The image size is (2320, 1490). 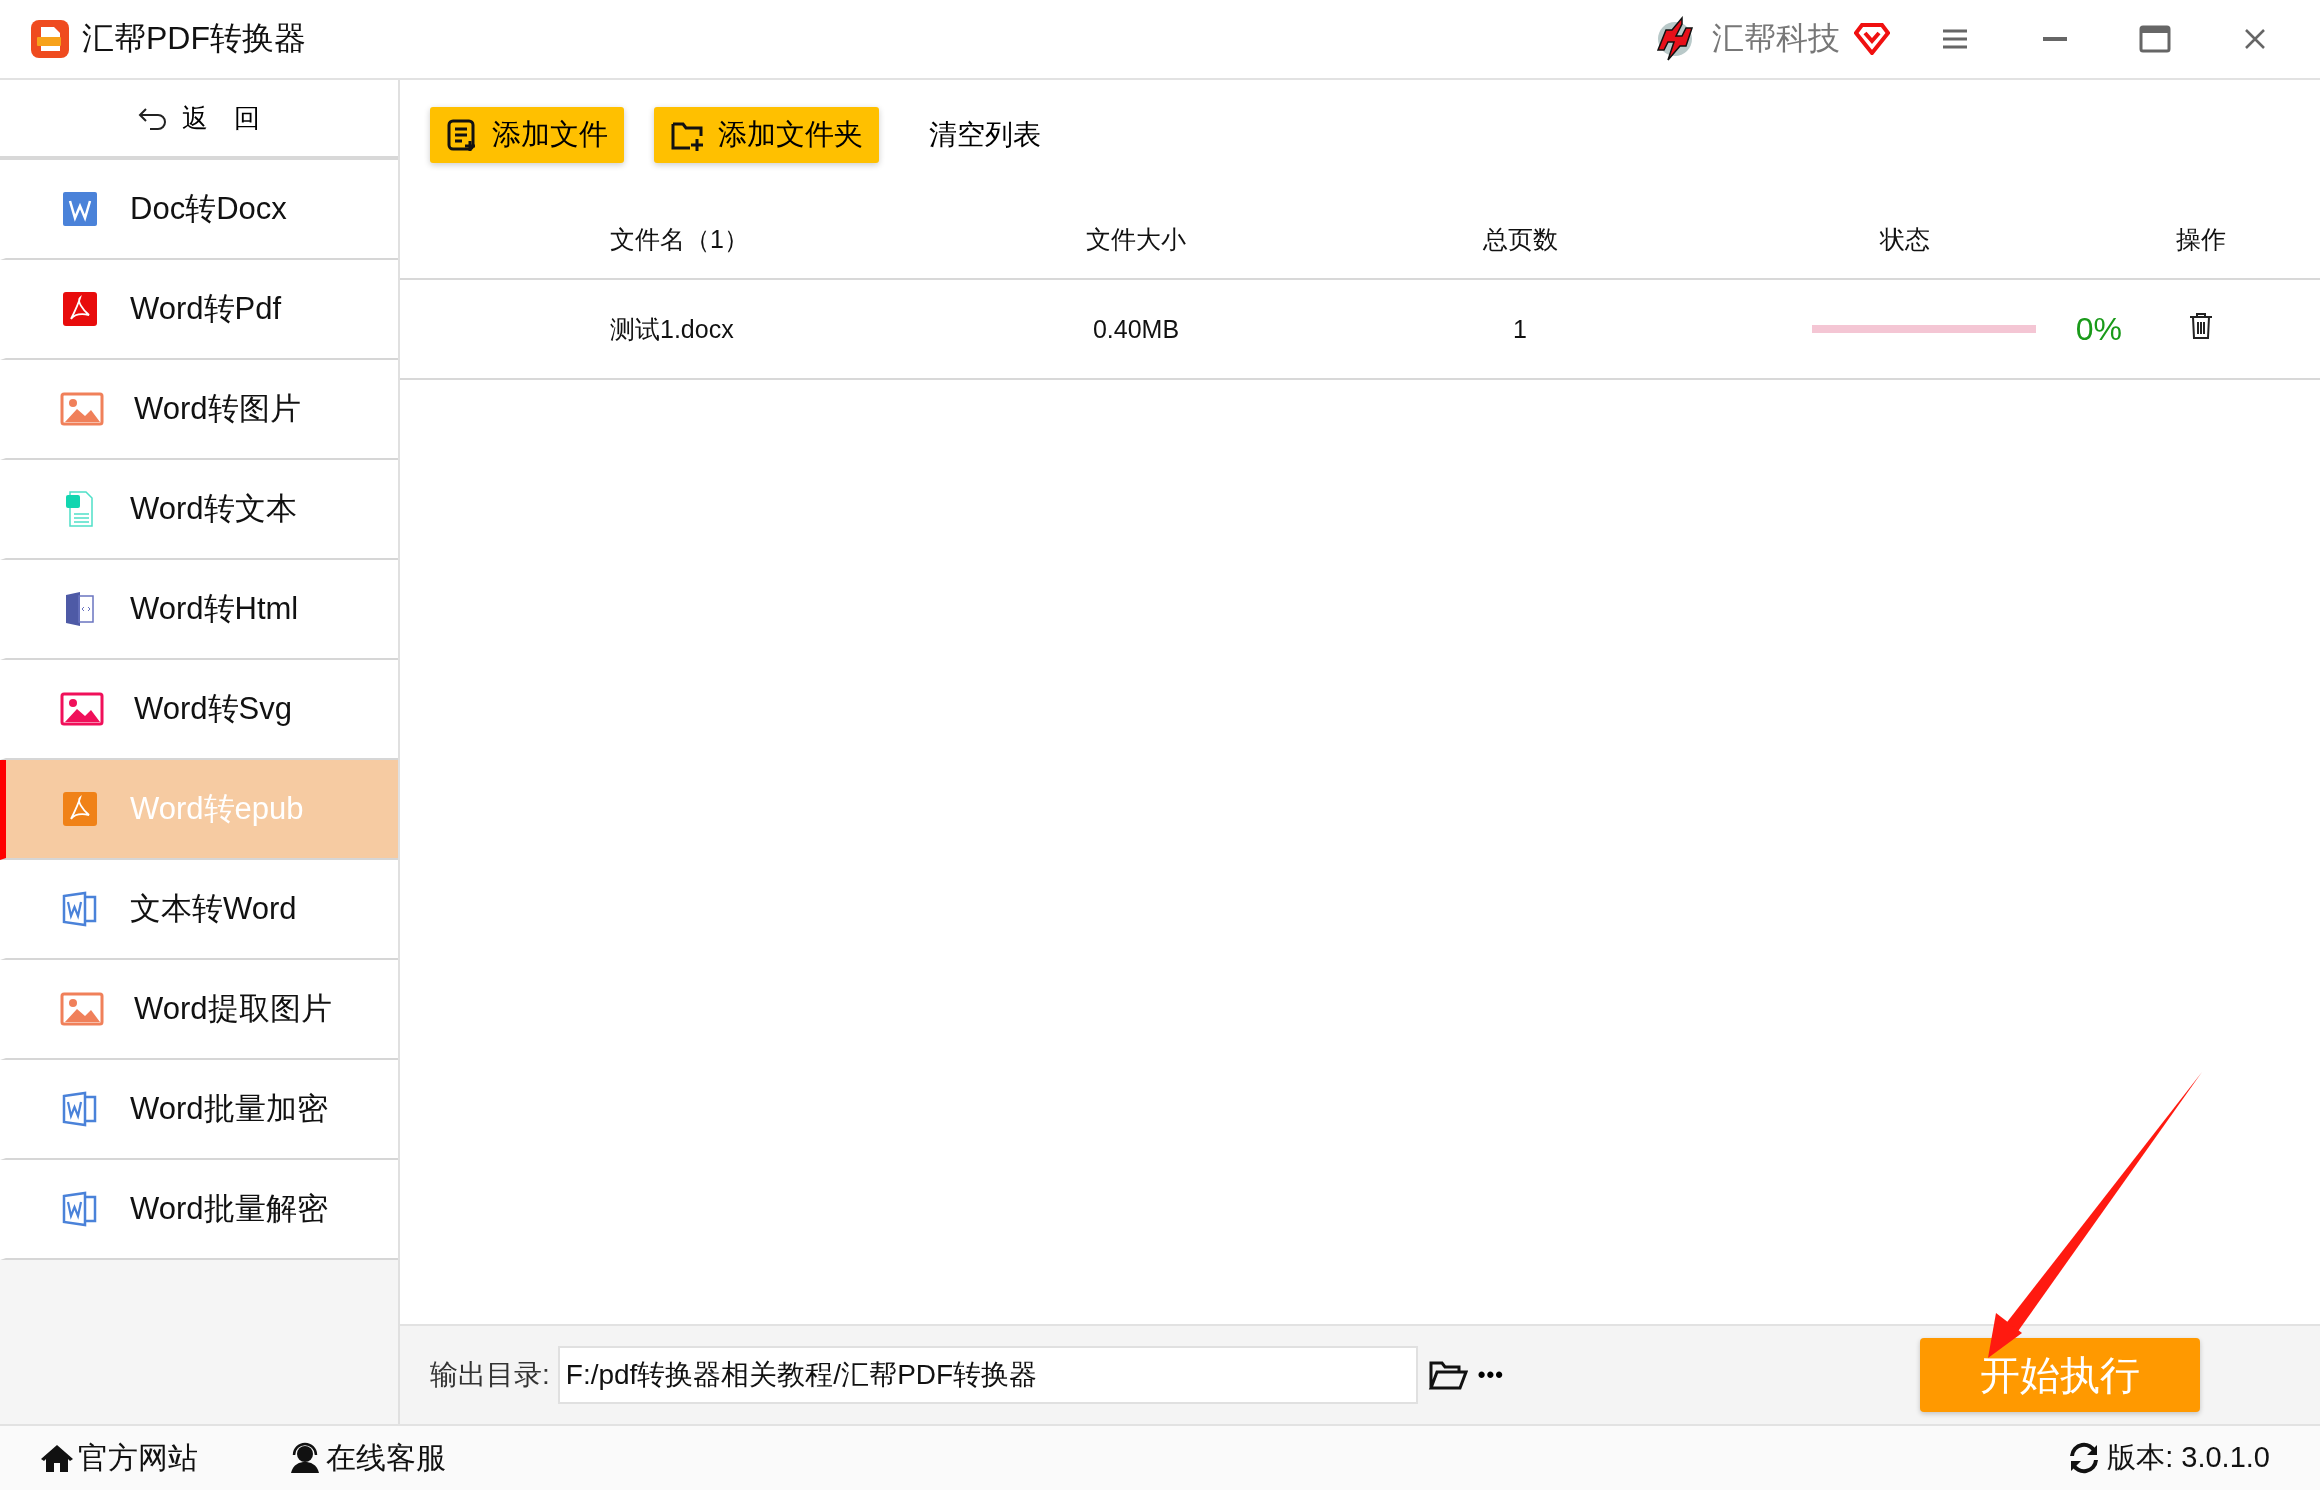 I want to click on add-file-button: 添加文件, so click(x=527, y=135).